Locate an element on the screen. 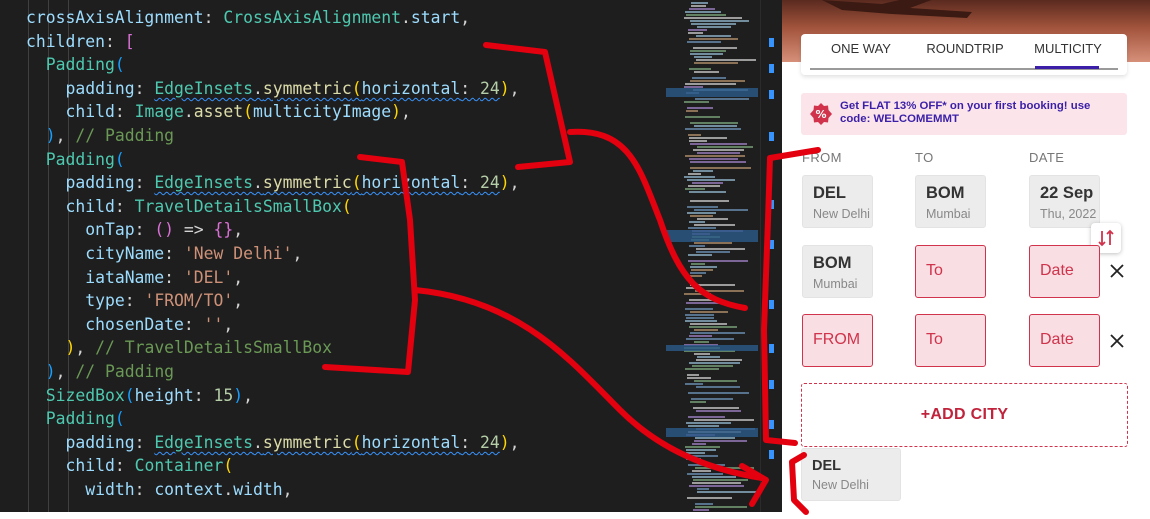 This screenshot has width=1150, height=519. preview-box: DEL New Delhi is located at coordinates (851, 474).